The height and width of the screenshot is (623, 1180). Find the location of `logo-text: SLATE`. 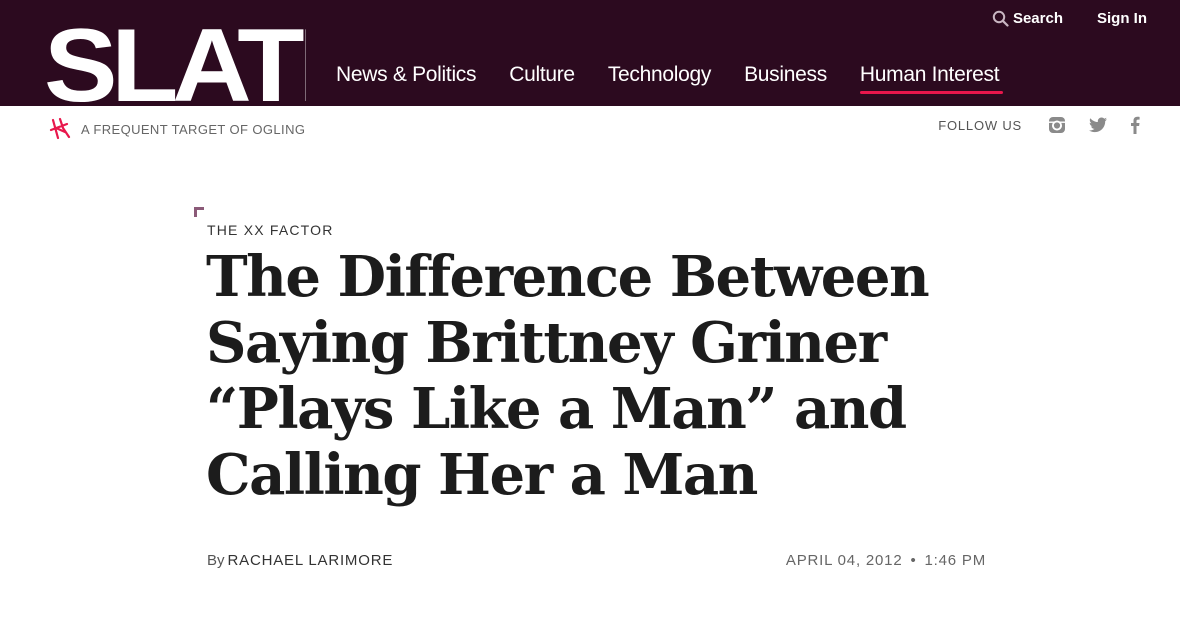

logo-text: SLATE is located at coordinates (175, 66).